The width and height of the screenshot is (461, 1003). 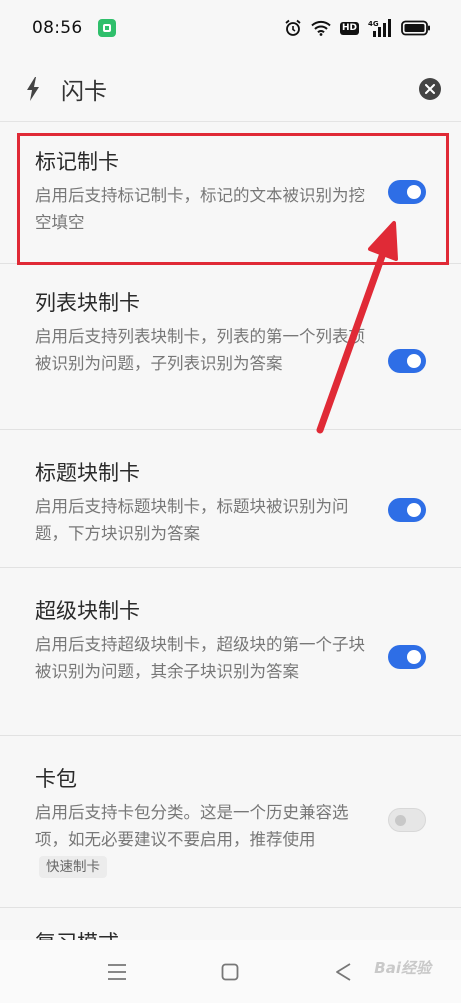 What do you see at coordinates (84, 91) in the screenshot?
I see `page-title: 闪卡` at bounding box center [84, 91].